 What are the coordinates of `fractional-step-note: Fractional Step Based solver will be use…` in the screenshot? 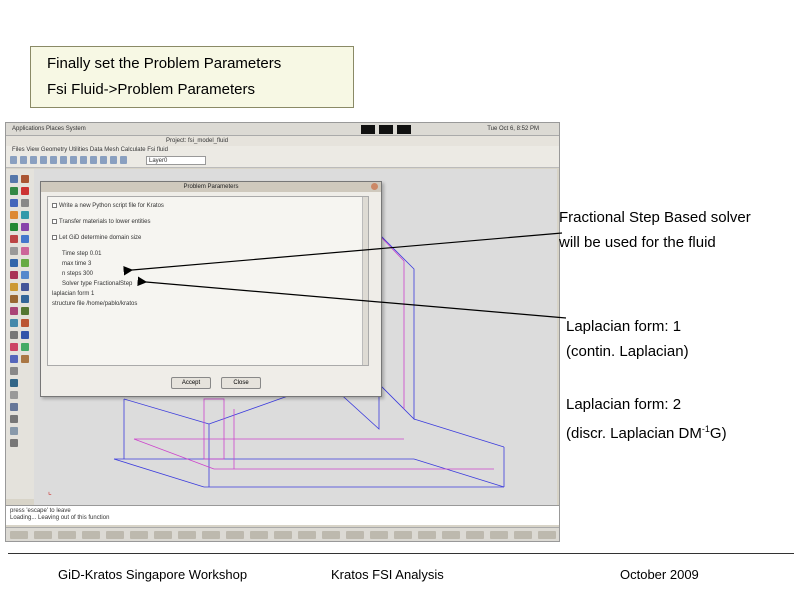 It's located at (655, 230).